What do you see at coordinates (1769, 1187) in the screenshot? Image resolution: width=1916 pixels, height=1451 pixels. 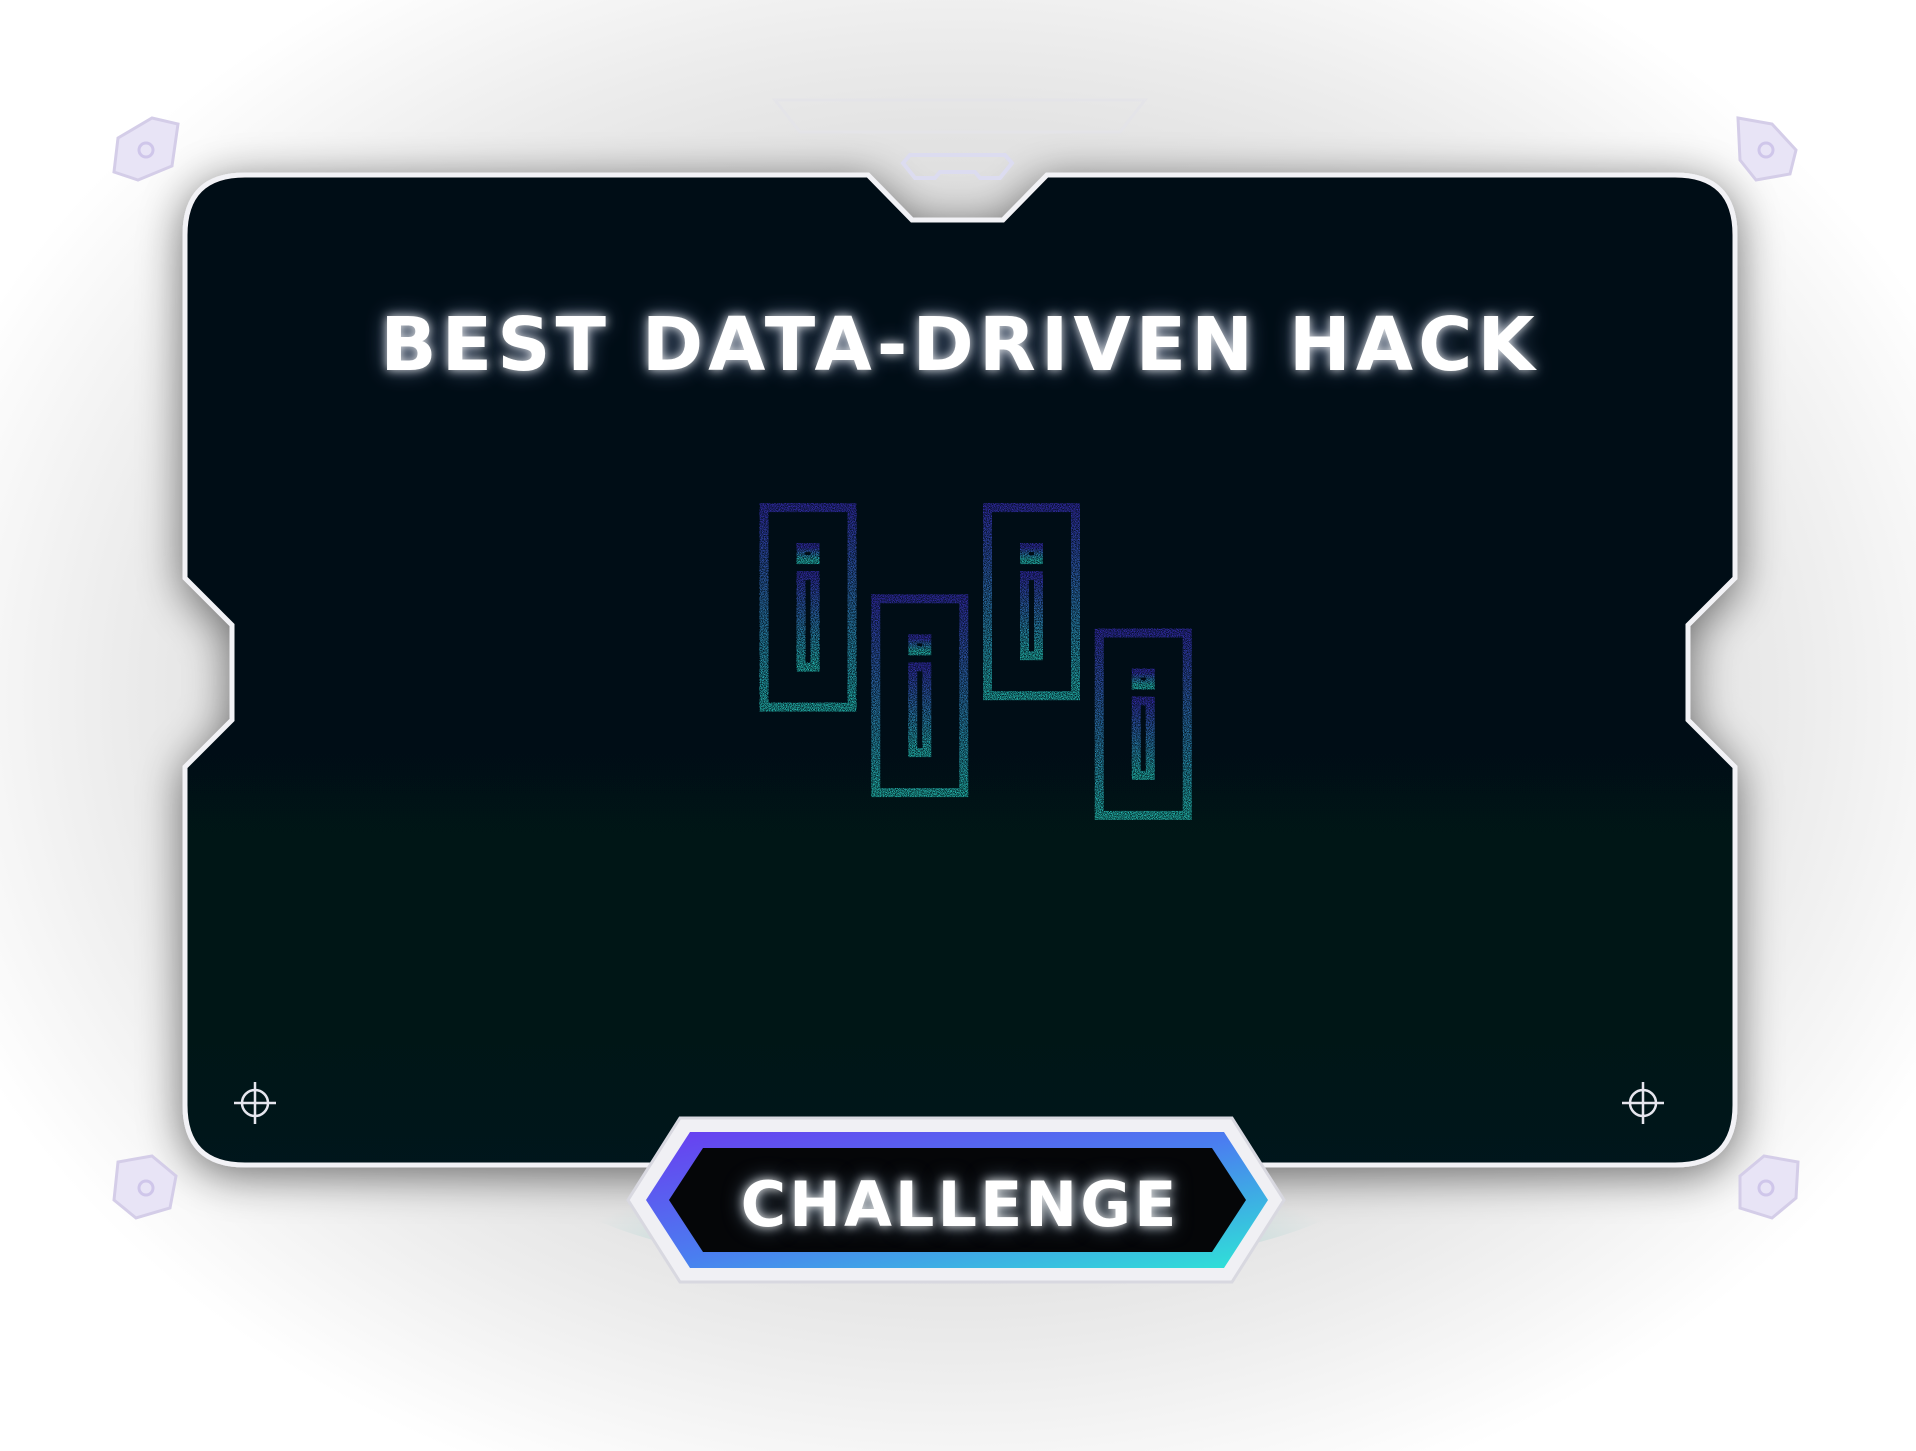 I see `corner-tab-bottom-right` at bounding box center [1769, 1187].